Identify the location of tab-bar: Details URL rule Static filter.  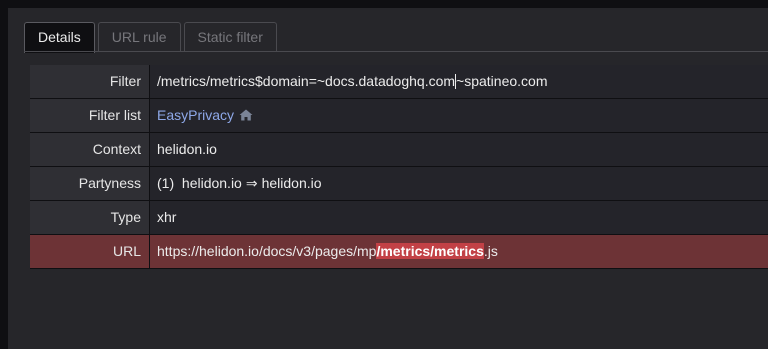
(152, 37).